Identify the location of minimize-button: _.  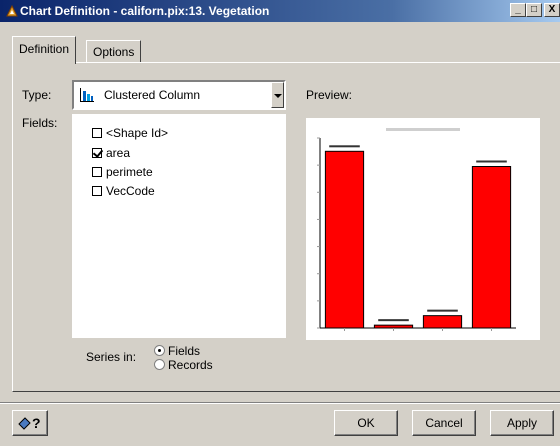
(518, 10).